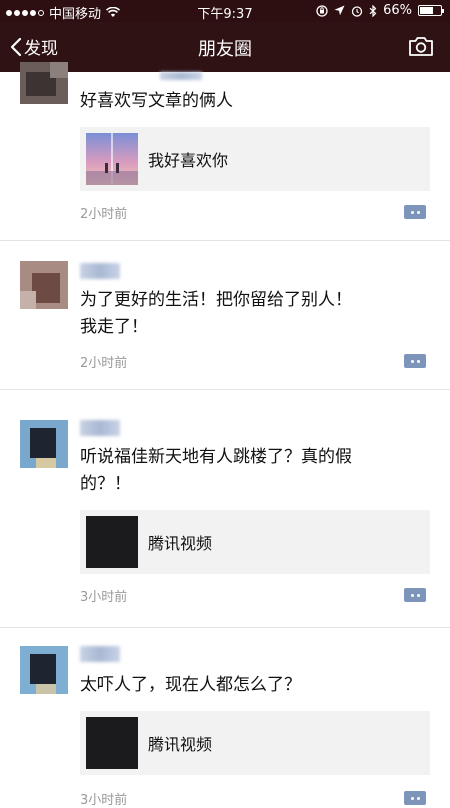 The image size is (450, 808). What do you see at coordinates (322, 10) in the screenshot?
I see `rotation-lock-icon` at bounding box center [322, 10].